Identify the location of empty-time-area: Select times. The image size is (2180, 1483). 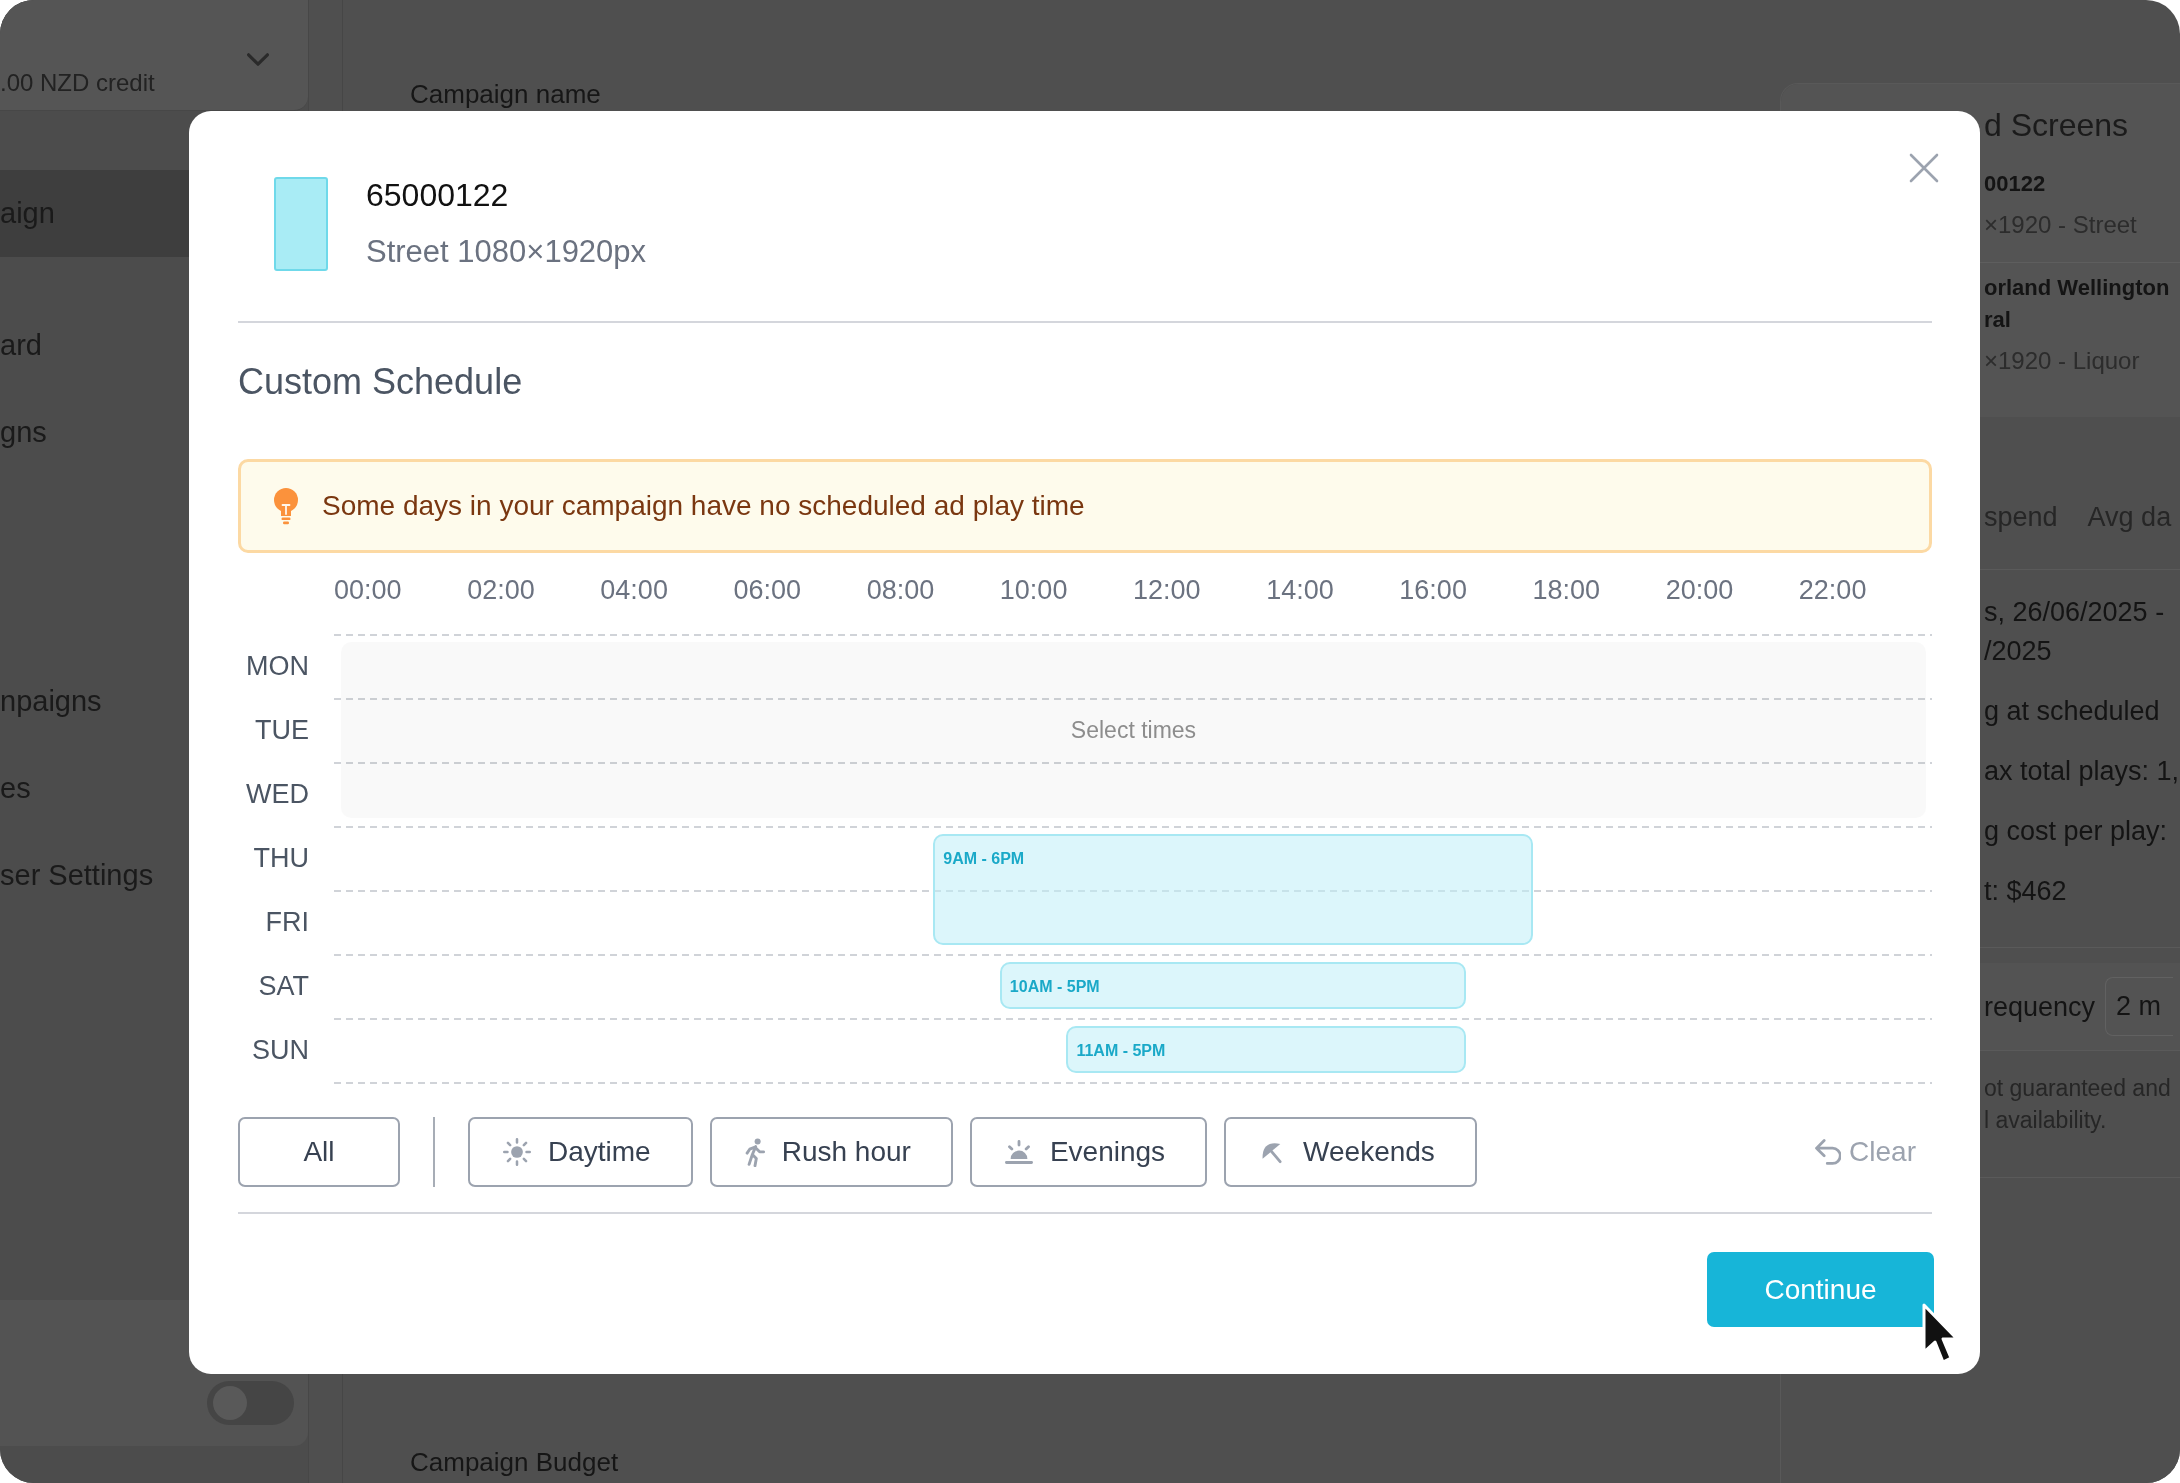
(1133, 730).